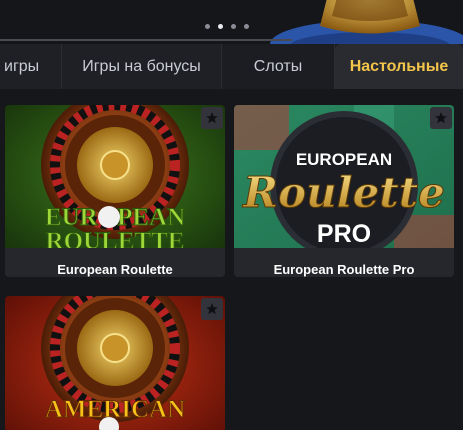 Image resolution: width=463 pixels, height=430 pixels. Describe the element at coordinates (278, 66) in the screenshot. I see `tab-slots: Слоты` at that location.